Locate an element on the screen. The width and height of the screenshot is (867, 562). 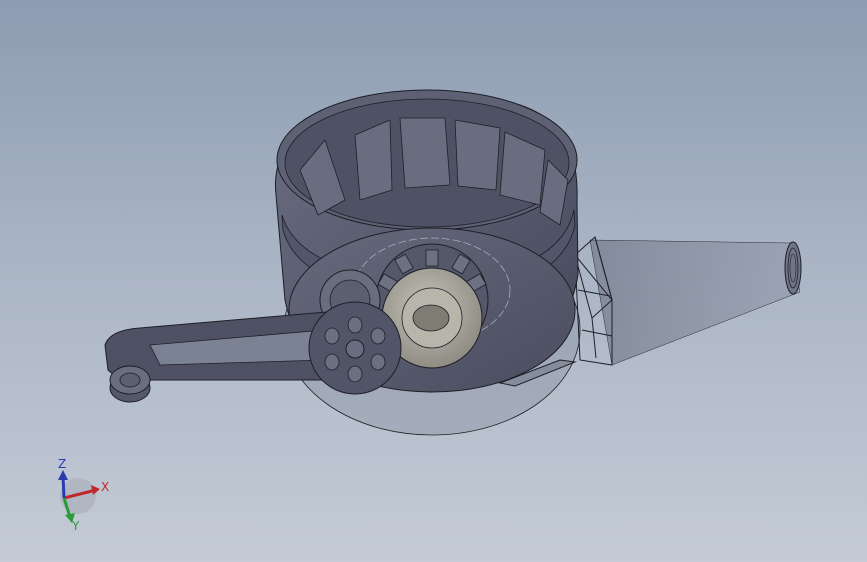
triad-x-label: X is located at coordinates (105, 487).